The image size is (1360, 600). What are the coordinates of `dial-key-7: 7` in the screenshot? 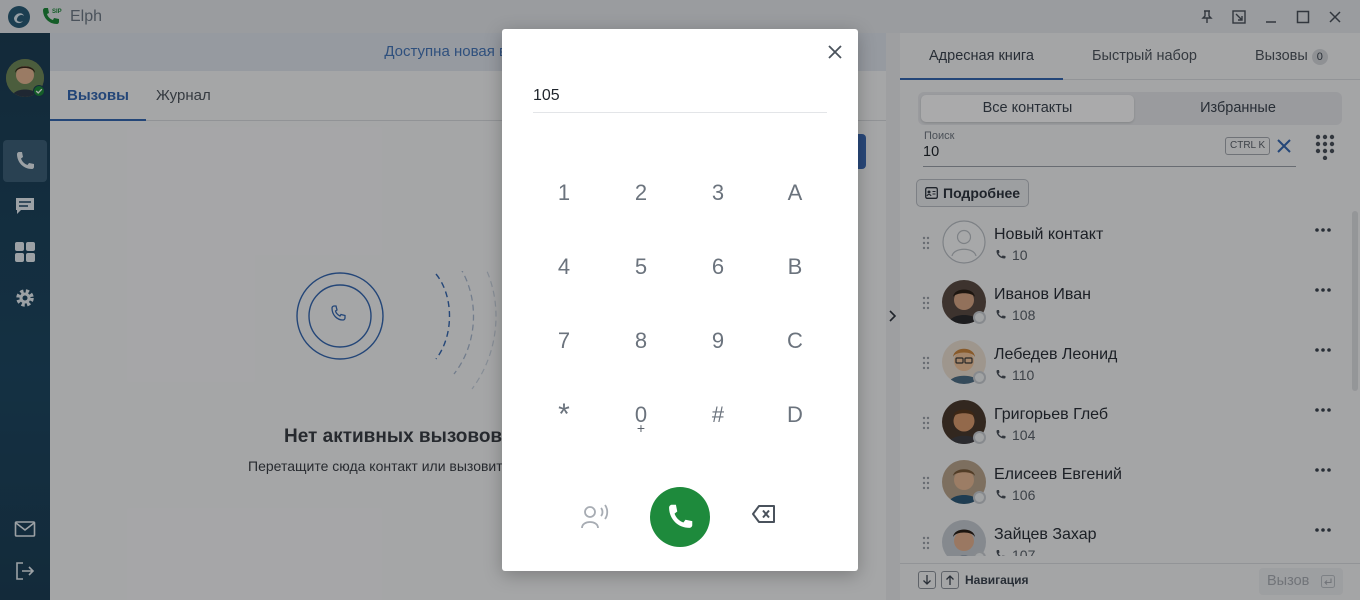 It's located at (564, 341).